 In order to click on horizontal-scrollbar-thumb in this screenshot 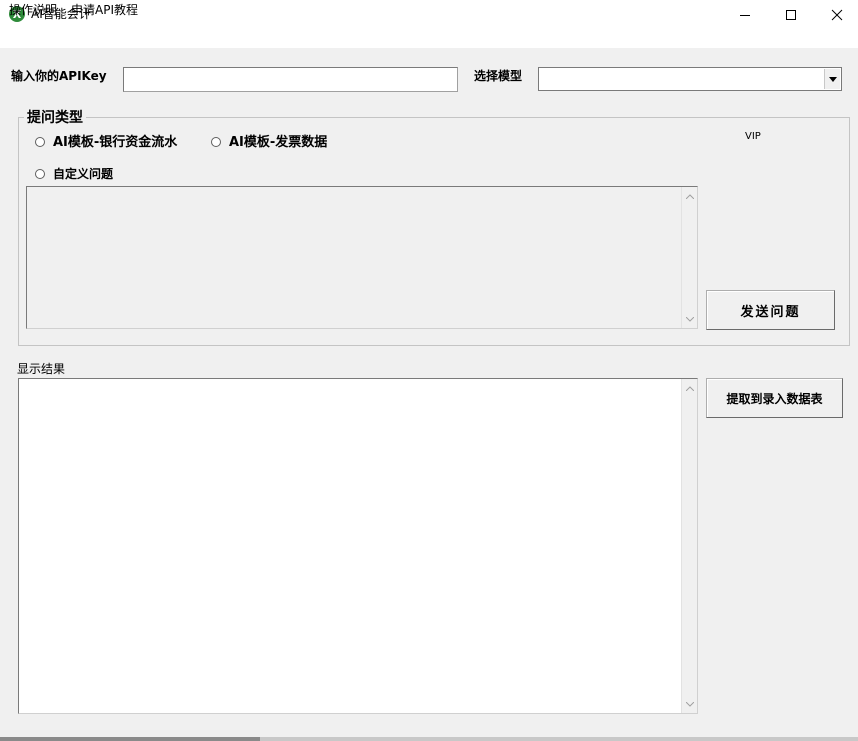, I will do `click(130, 739)`.